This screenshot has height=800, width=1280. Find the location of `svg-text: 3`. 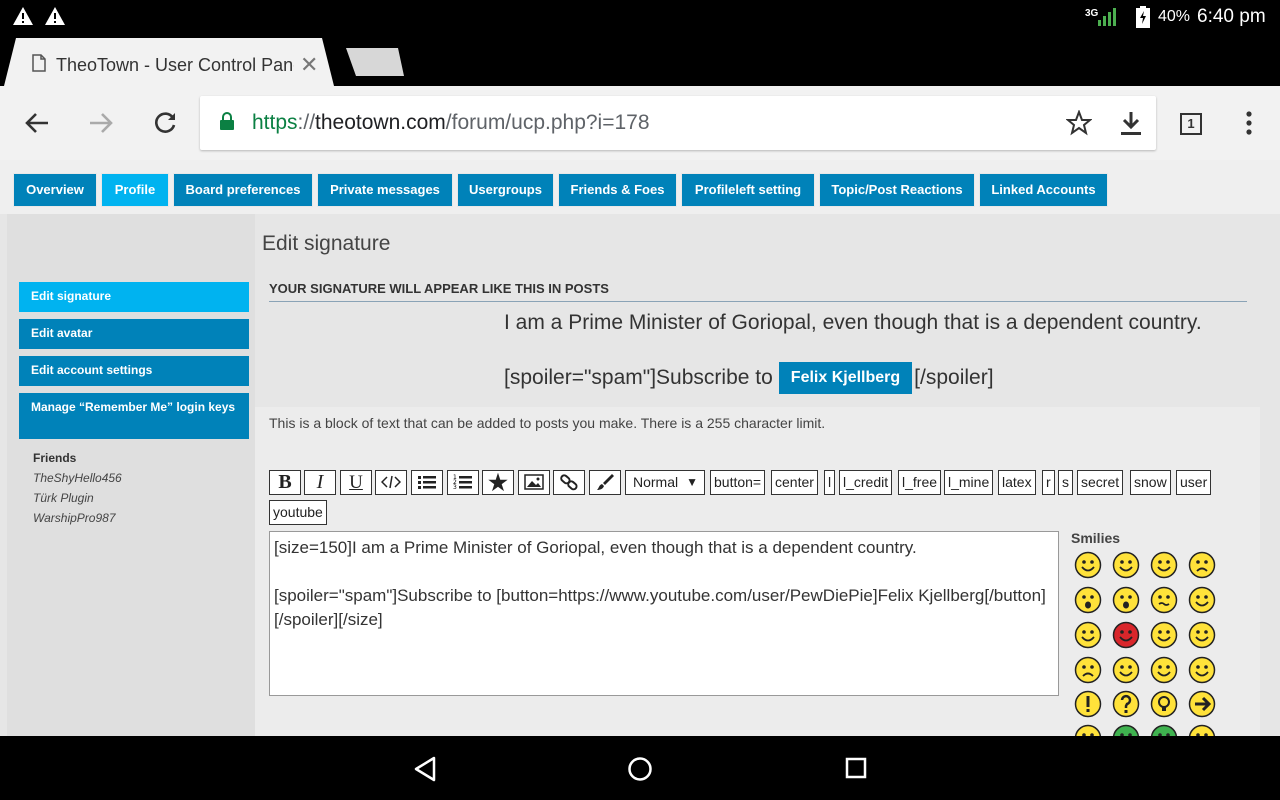

svg-text: 3 is located at coordinates (455, 487).